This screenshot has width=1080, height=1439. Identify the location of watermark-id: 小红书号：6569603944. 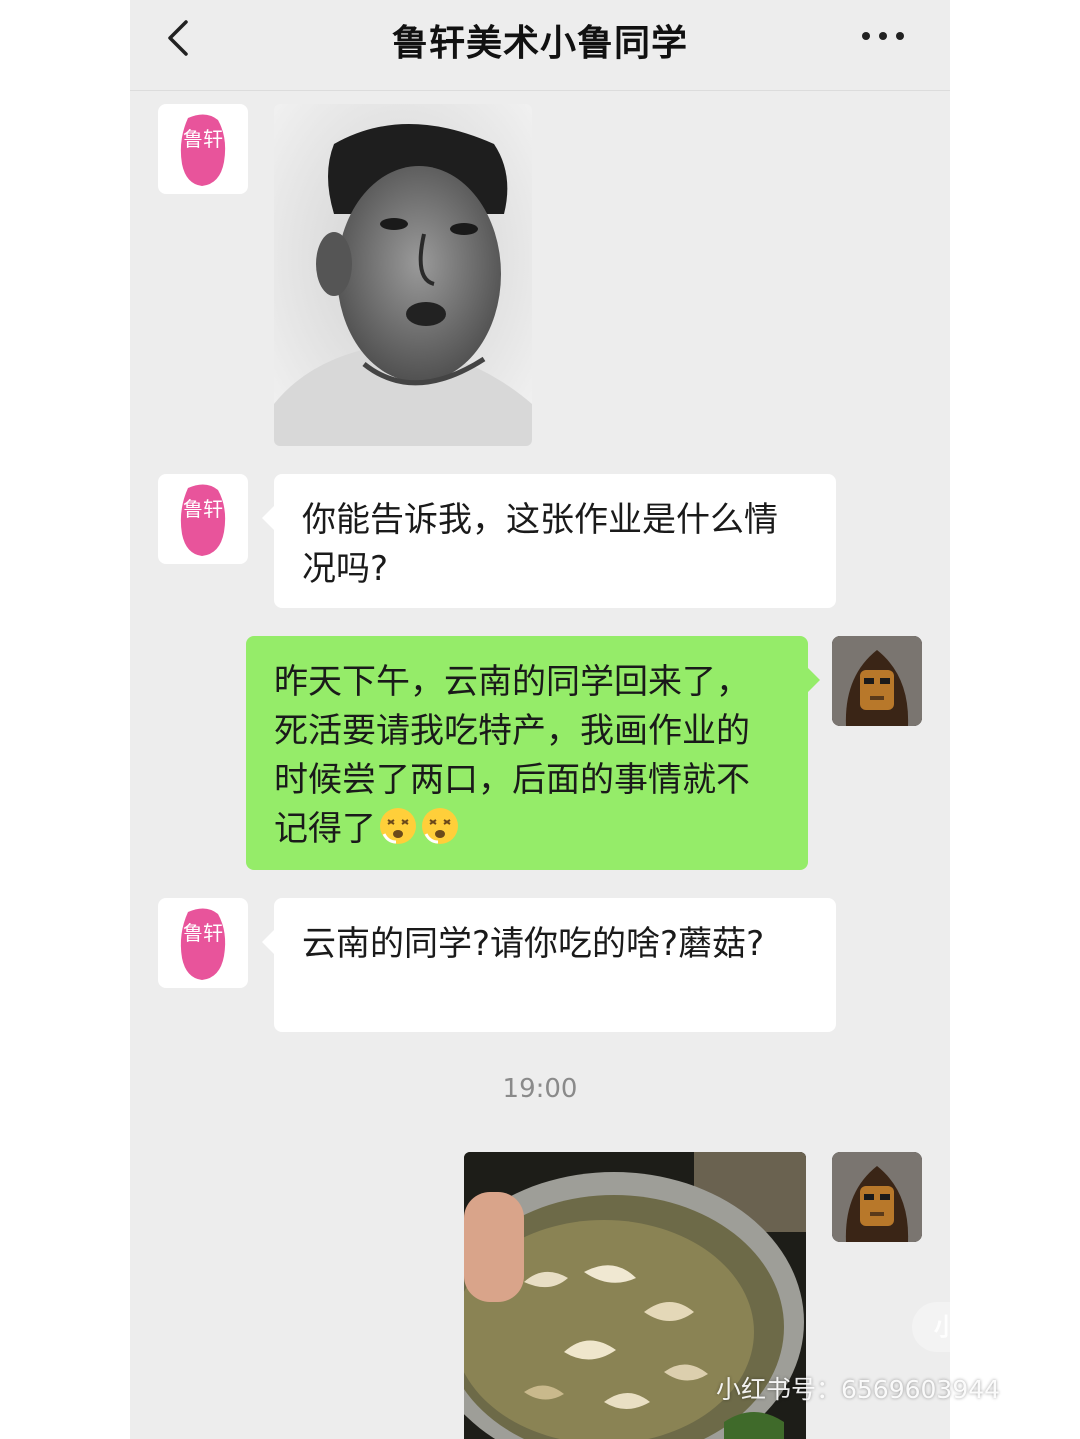
(858, 1389).